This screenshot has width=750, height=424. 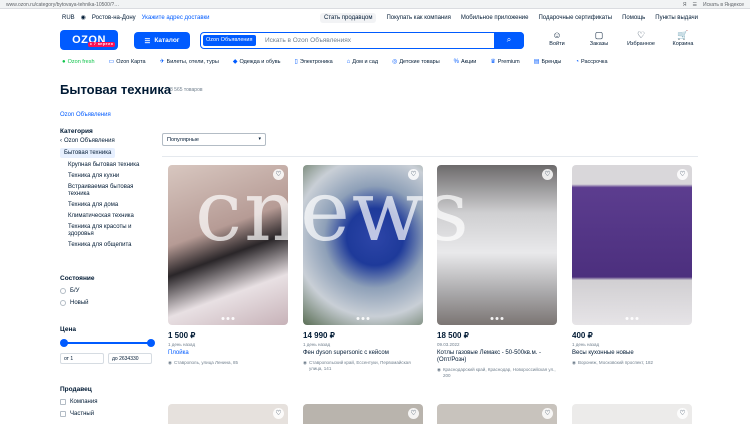 I want to click on seller-filter: Продавец Компания Частный, so click(x=107, y=404).